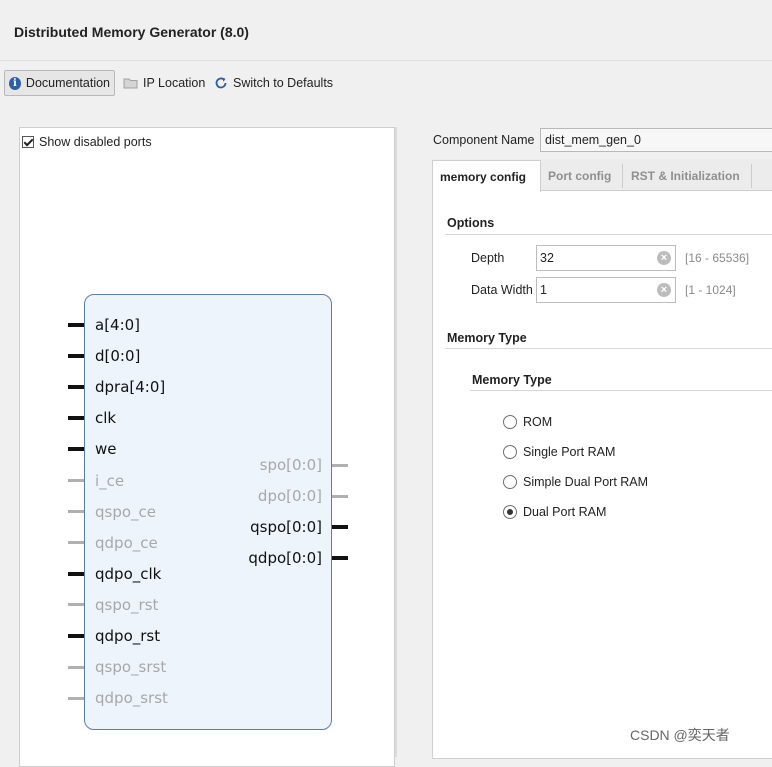  What do you see at coordinates (76, 636) in the screenshot?
I see `pin-stub-qdpo_rst` at bounding box center [76, 636].